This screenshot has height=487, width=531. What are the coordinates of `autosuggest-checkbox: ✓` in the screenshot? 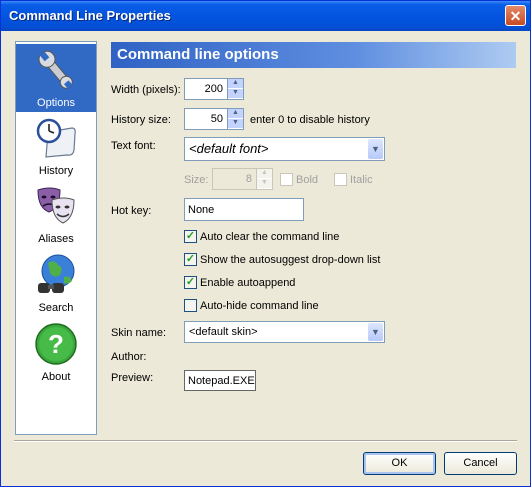 It's located at (190, 259).